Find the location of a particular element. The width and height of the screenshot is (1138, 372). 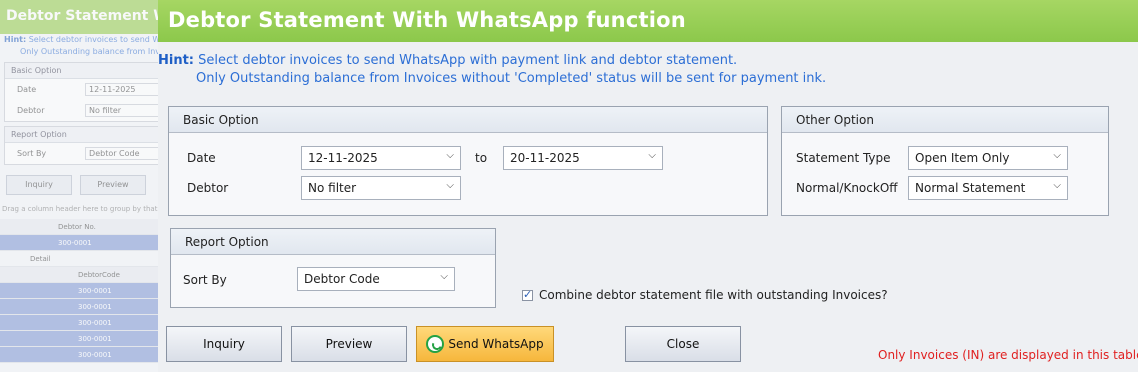

background-hint-line2: Only Outstanding balance from Inv is located at coordinates (90, 51).